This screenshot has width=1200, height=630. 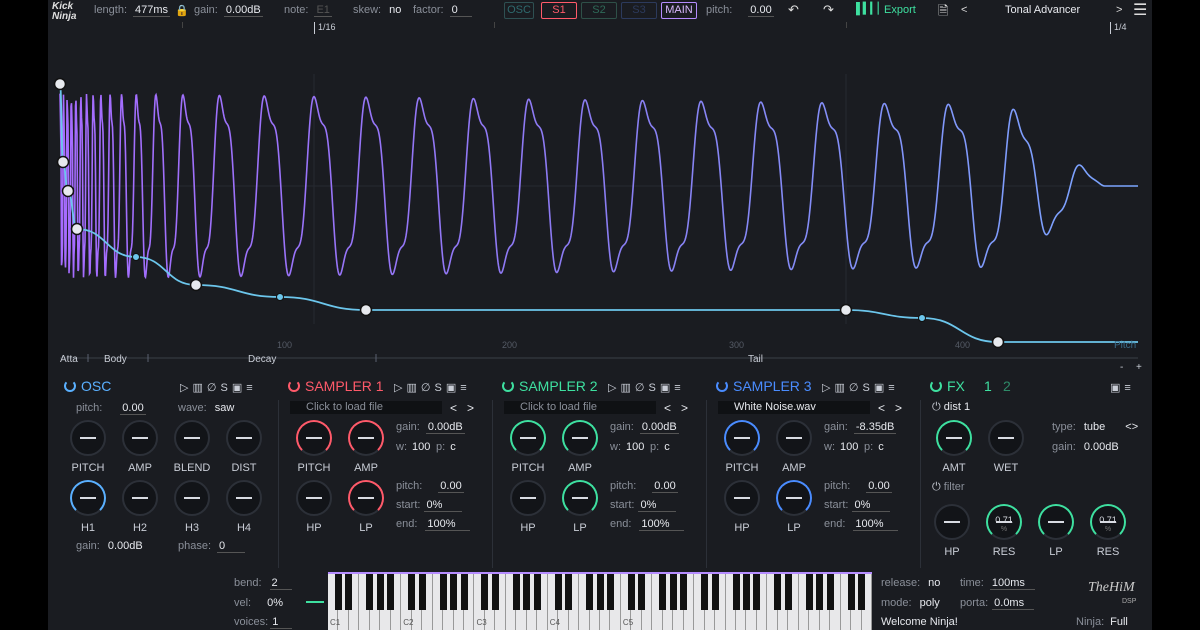 I want to click on segment-body: Body, so click(x=115, y=359).